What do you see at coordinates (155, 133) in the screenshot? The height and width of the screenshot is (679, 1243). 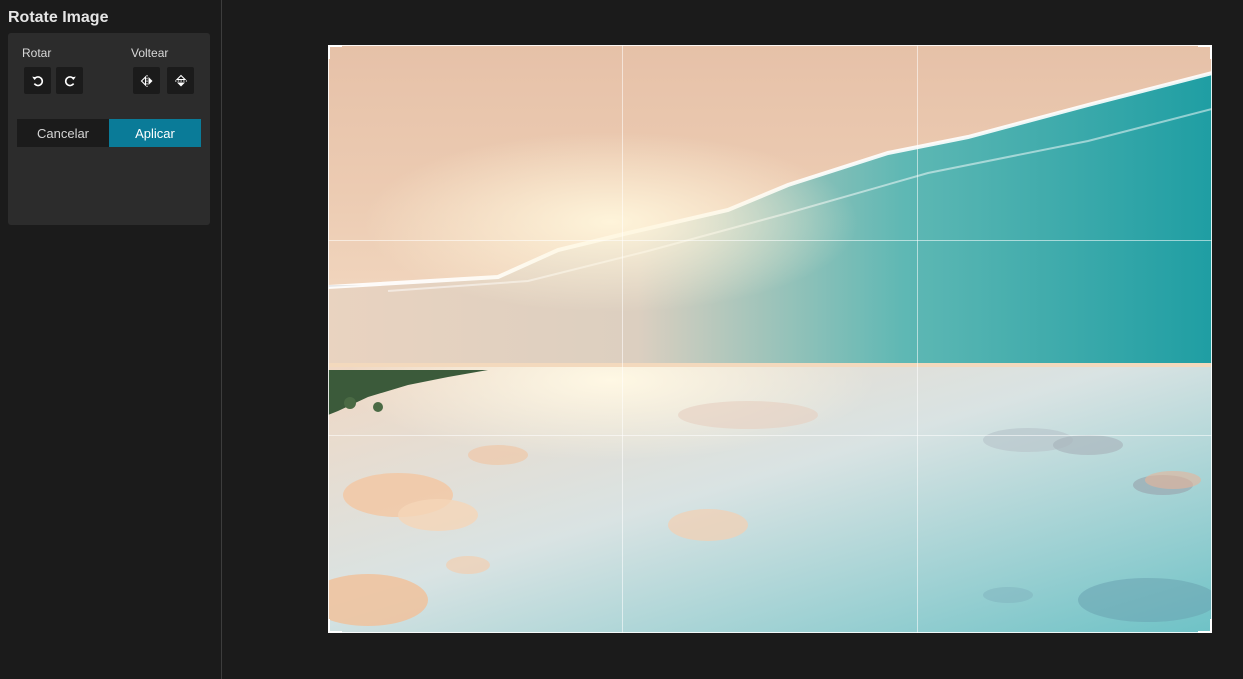 I see `apply-button: Aplicar` at bounding box center [155, 133].